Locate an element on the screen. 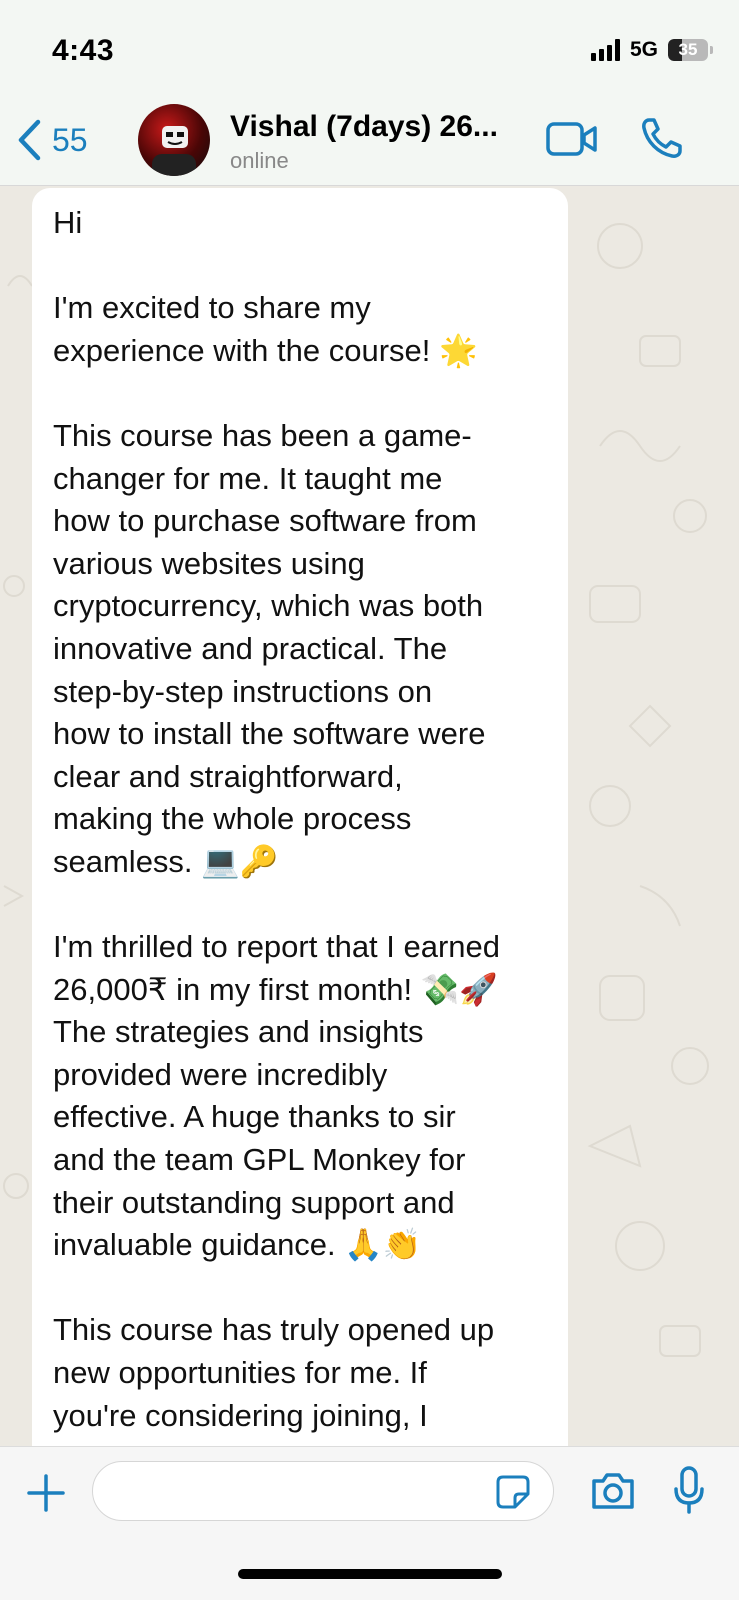 This screenshot has height=1600, width=739. status-bar: 4:43 5G 35 is located at coordinates (369, 48).